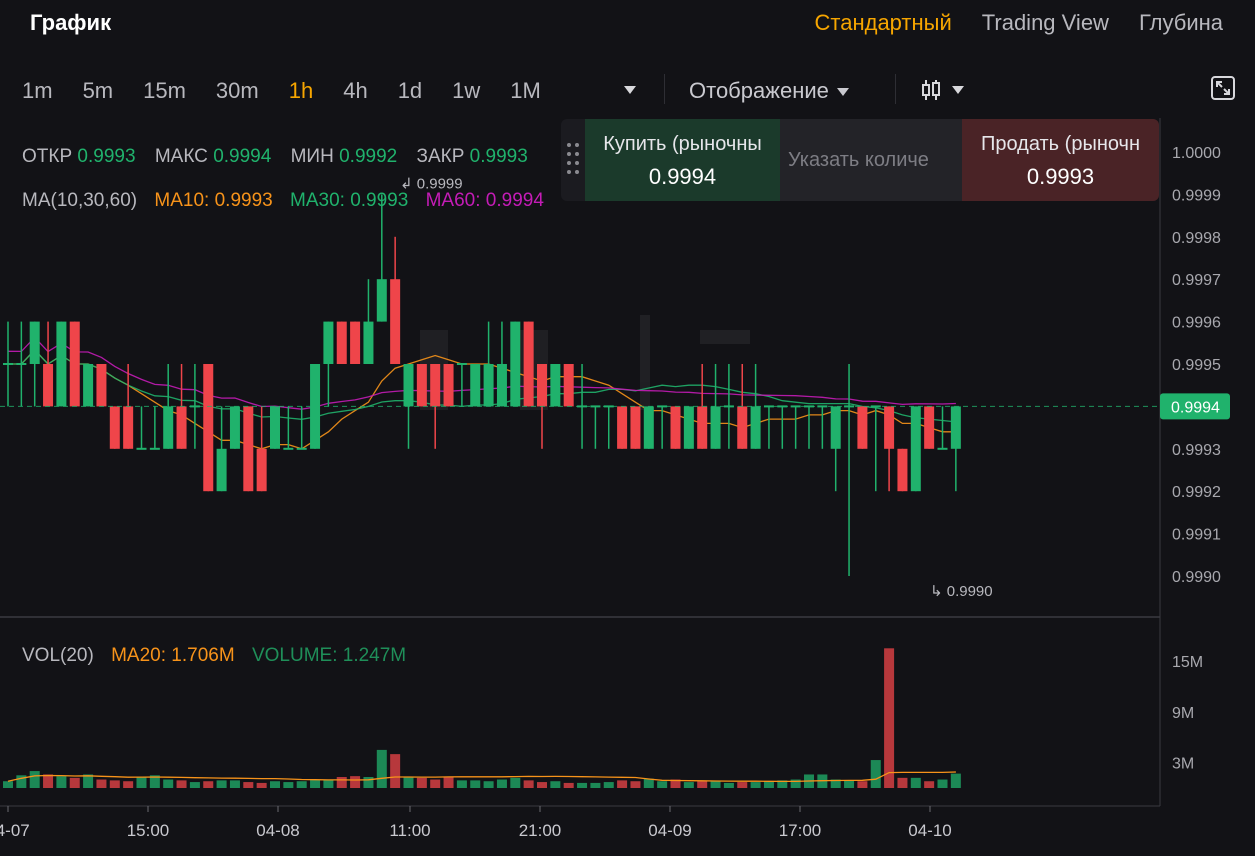 The height and width of the screenshot is (856, 1255). I want to click on time-tick-label: 21:00, so click(540, 830).